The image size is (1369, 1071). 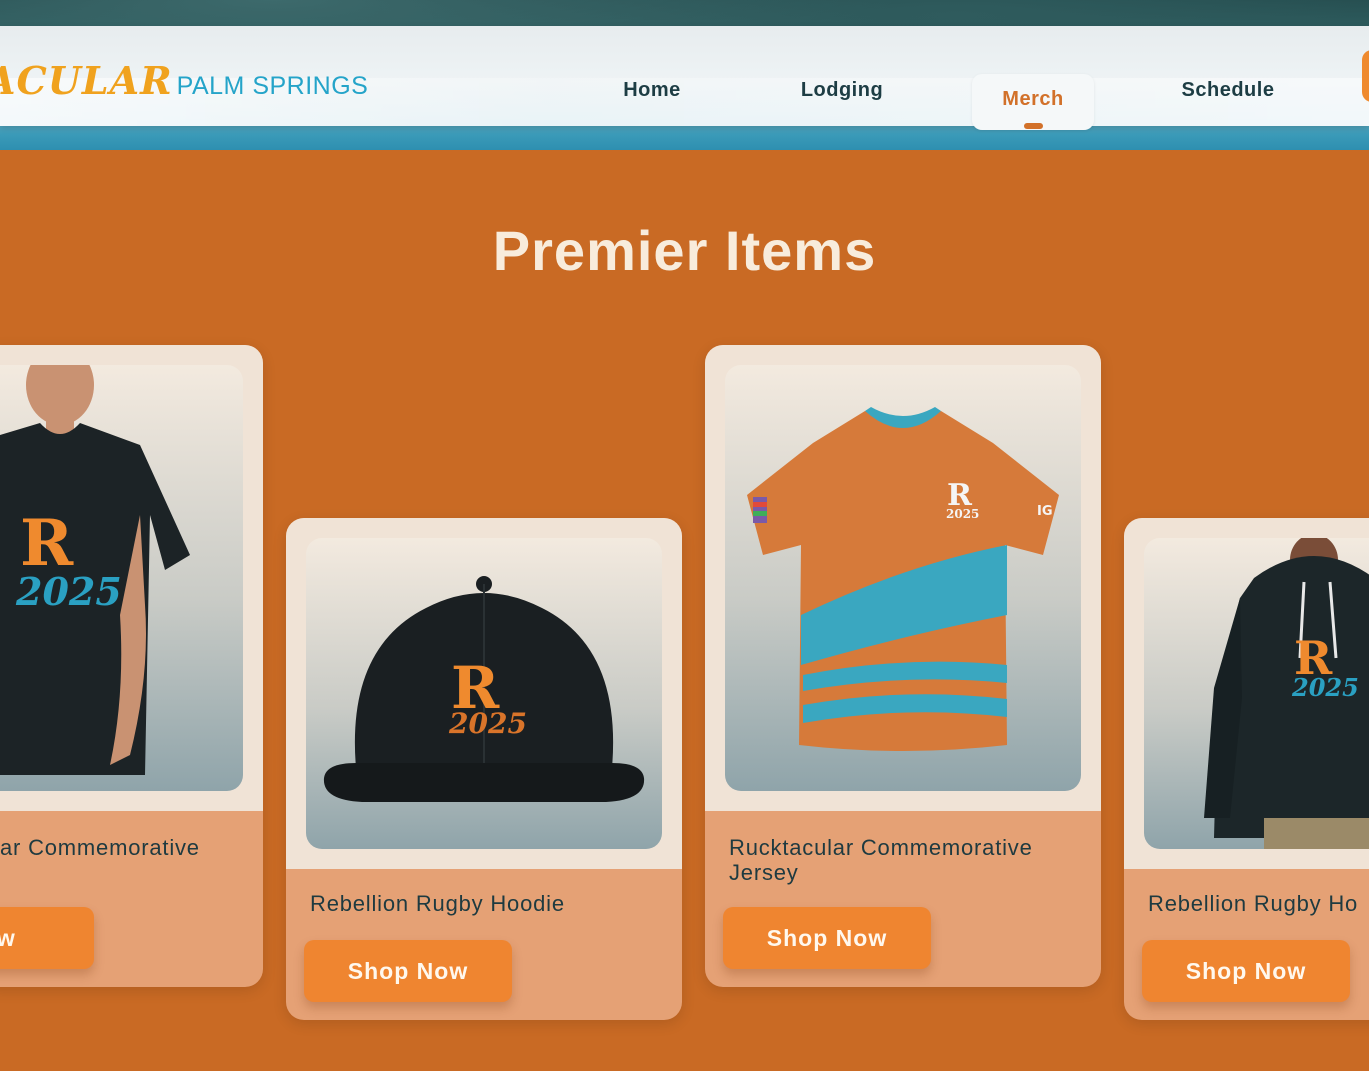 I want to click on site-logo: ACULAR PALM SPRINGS, so click(x=184, y=80).